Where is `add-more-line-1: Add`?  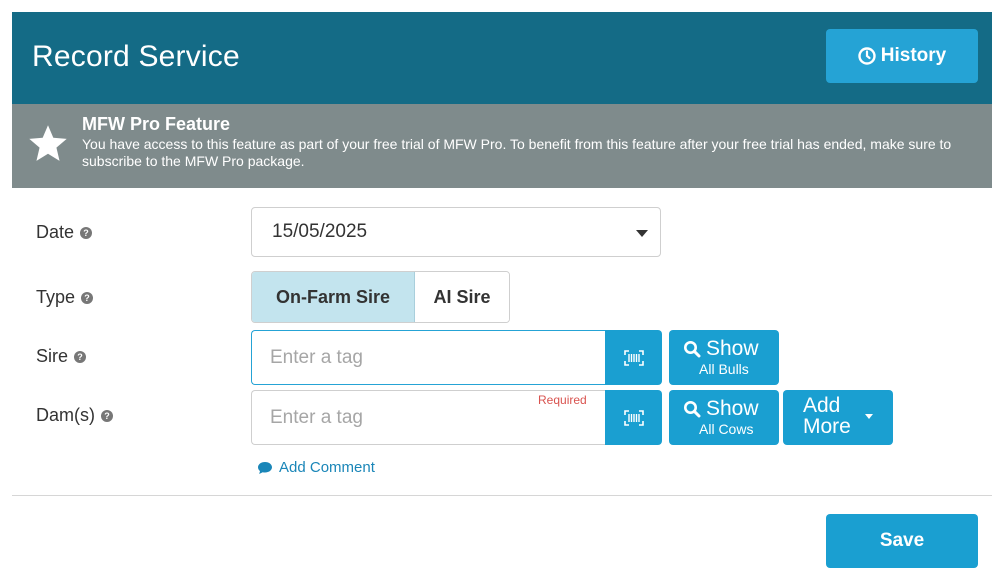 add-more-line-1: Add is located at coordinates (822, 405).